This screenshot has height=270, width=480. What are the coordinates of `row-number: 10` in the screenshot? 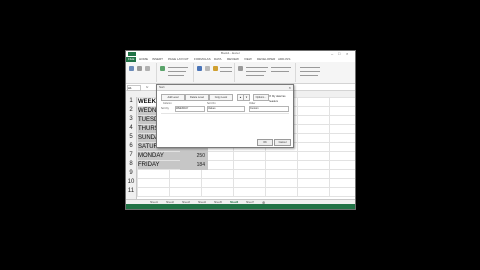 It's located at (131, 182).